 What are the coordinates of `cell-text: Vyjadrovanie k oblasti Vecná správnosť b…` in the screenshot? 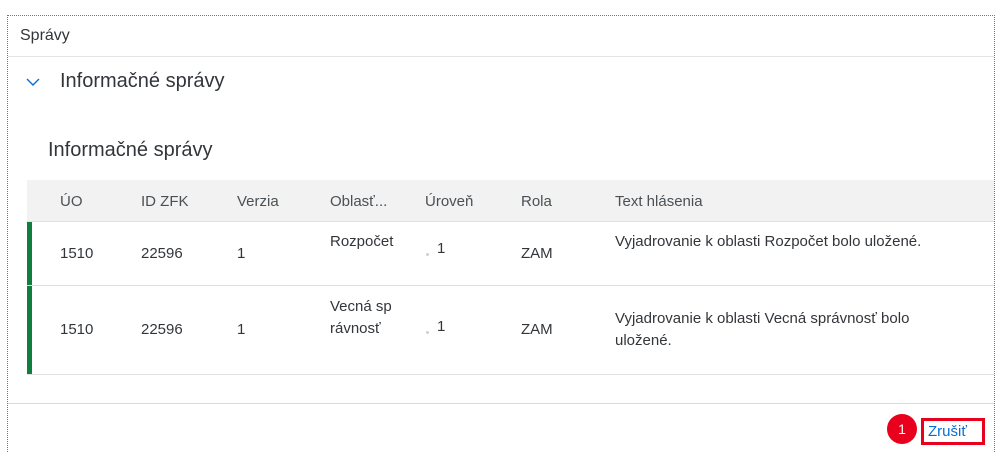 It's located at (762, 329).